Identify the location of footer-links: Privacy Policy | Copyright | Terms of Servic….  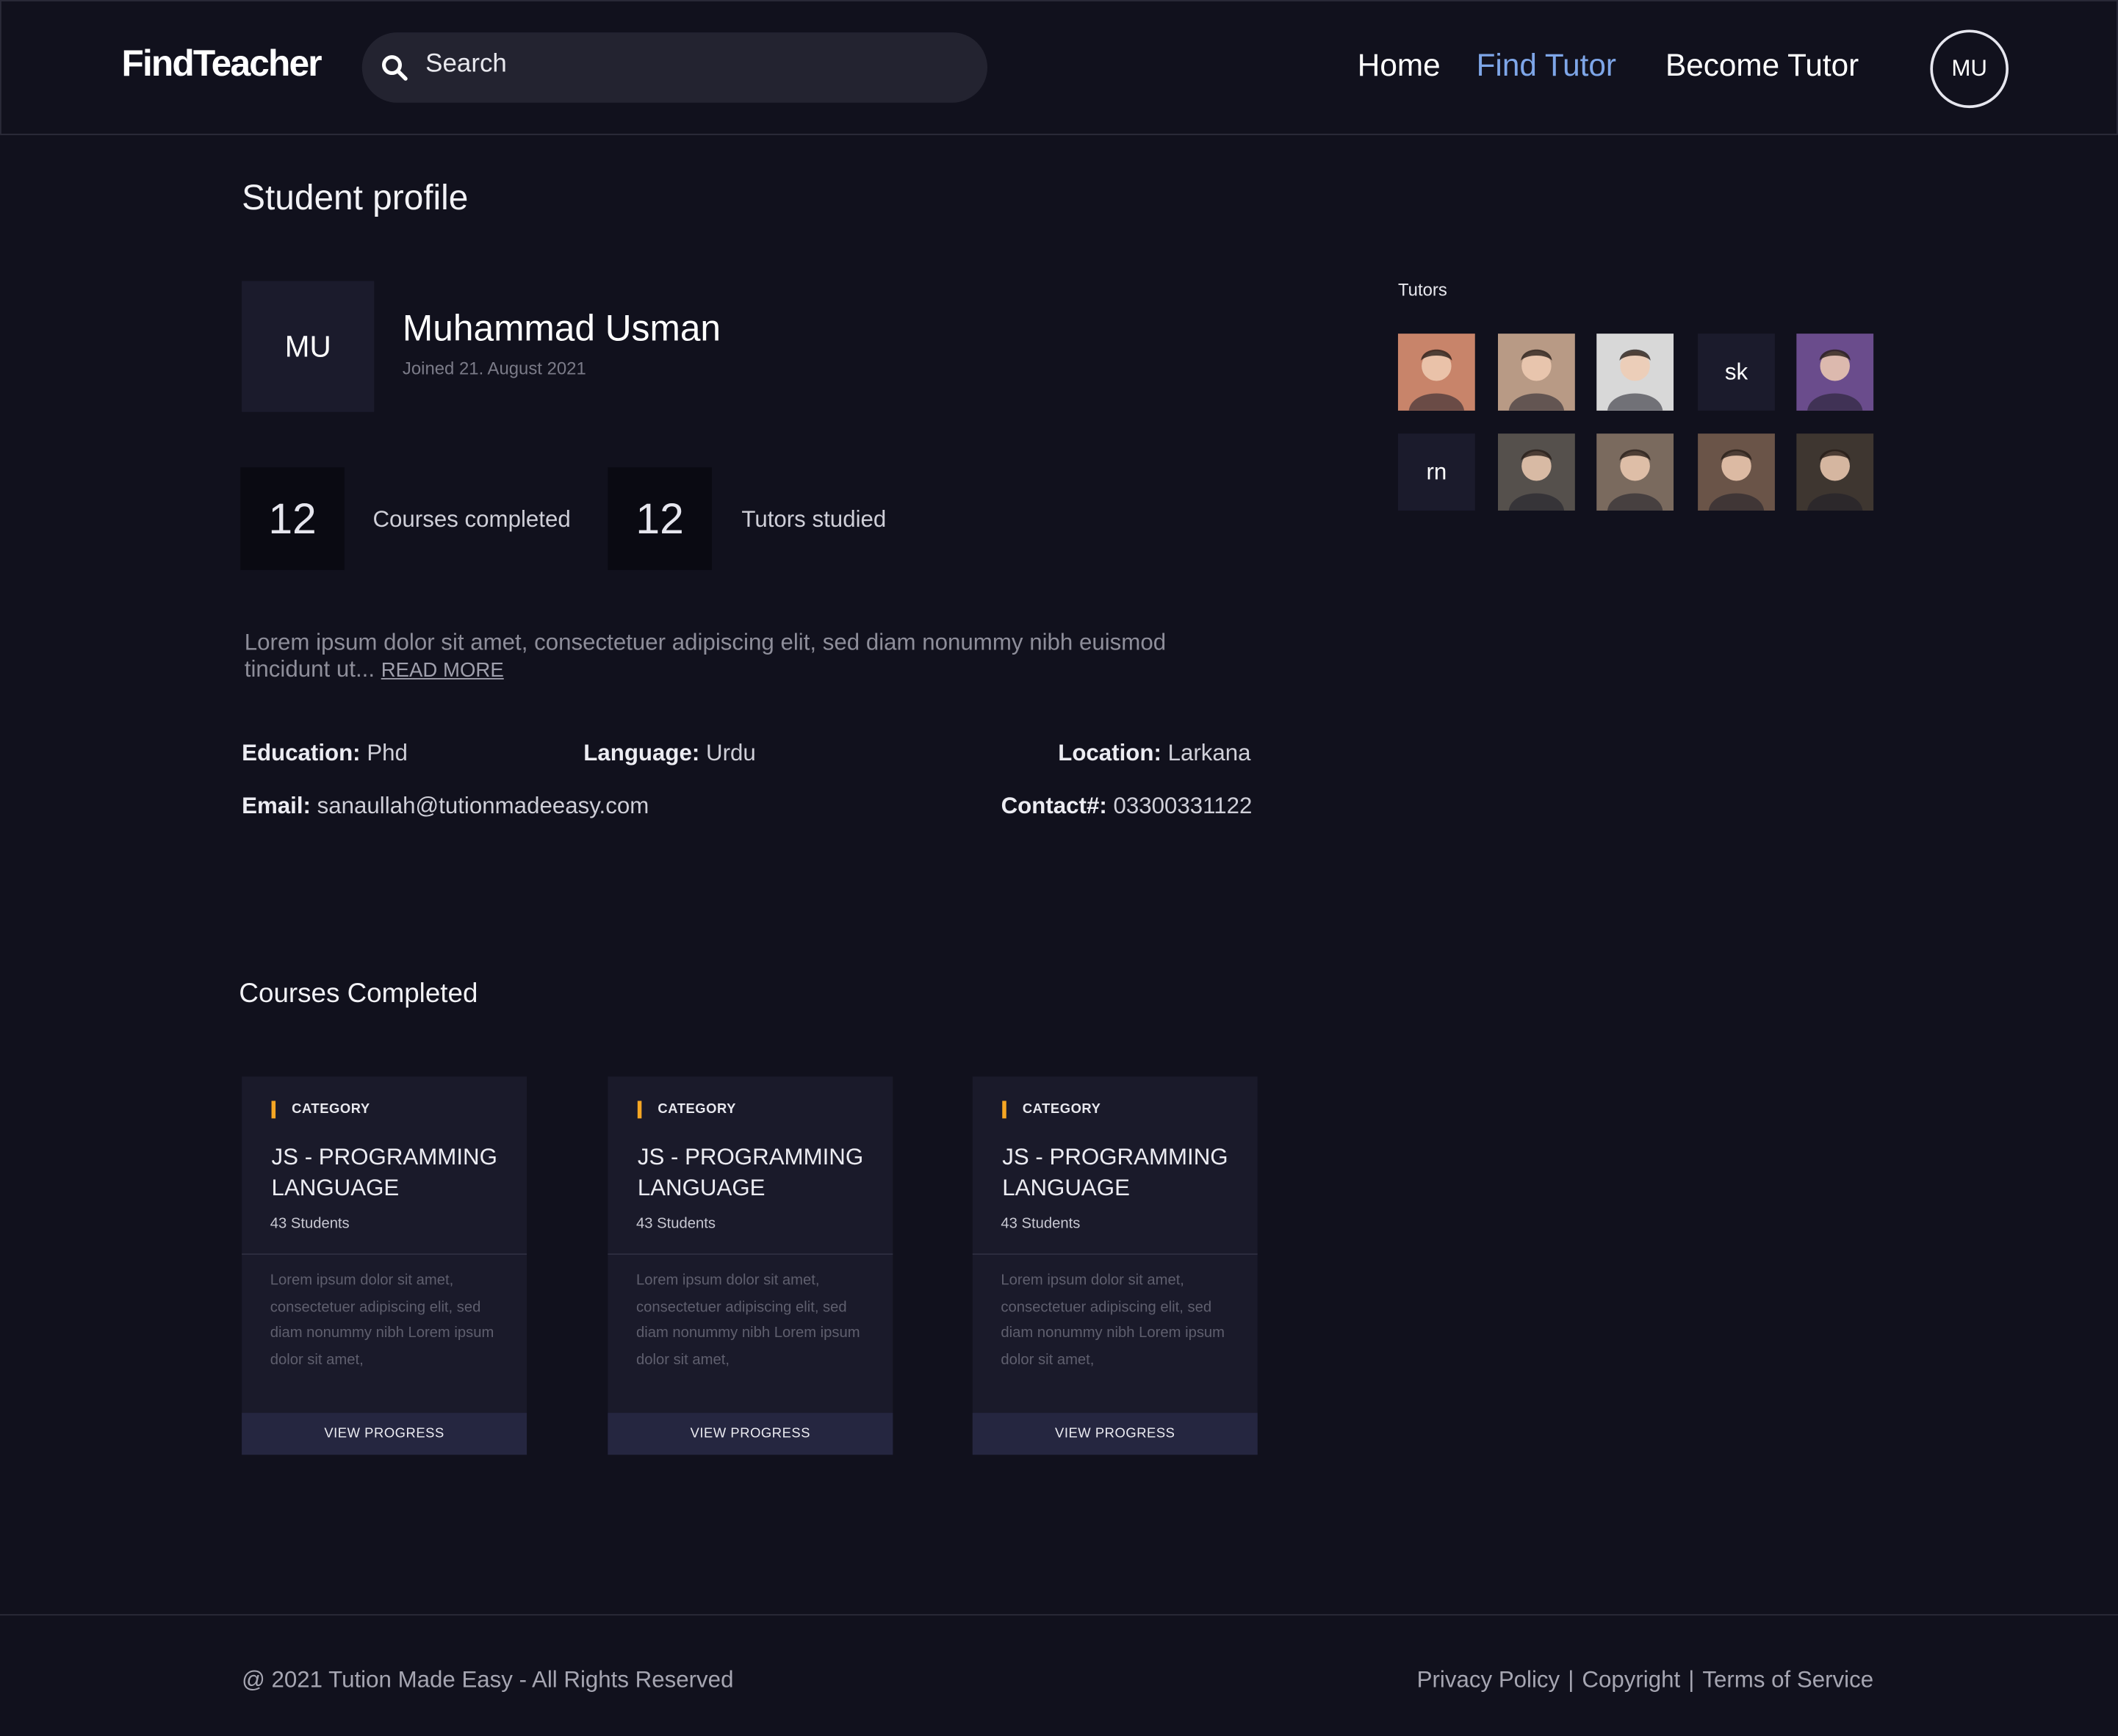
(1645, 1680).